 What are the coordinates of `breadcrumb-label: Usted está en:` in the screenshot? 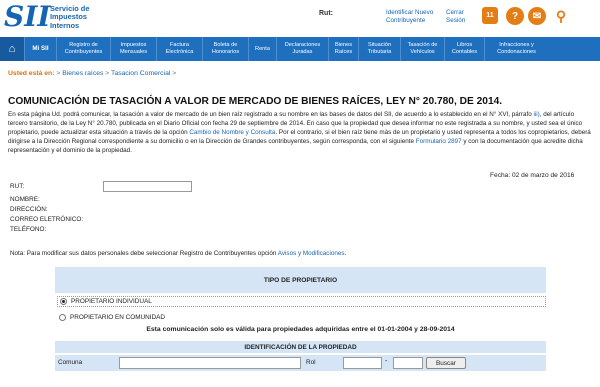 It's located at (31, 73).